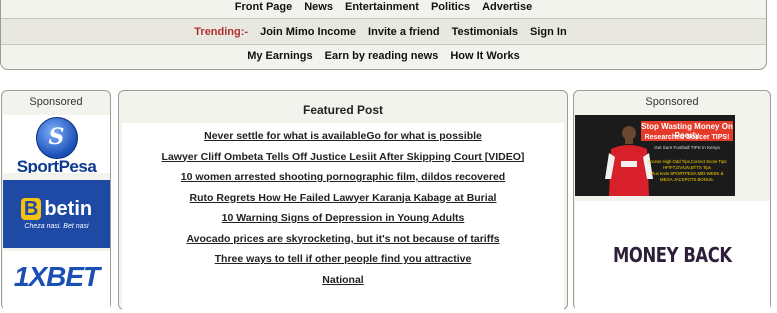 The image size is (777, 313). I want to click on nav-sign-in: Sign In, so click(548, 32).